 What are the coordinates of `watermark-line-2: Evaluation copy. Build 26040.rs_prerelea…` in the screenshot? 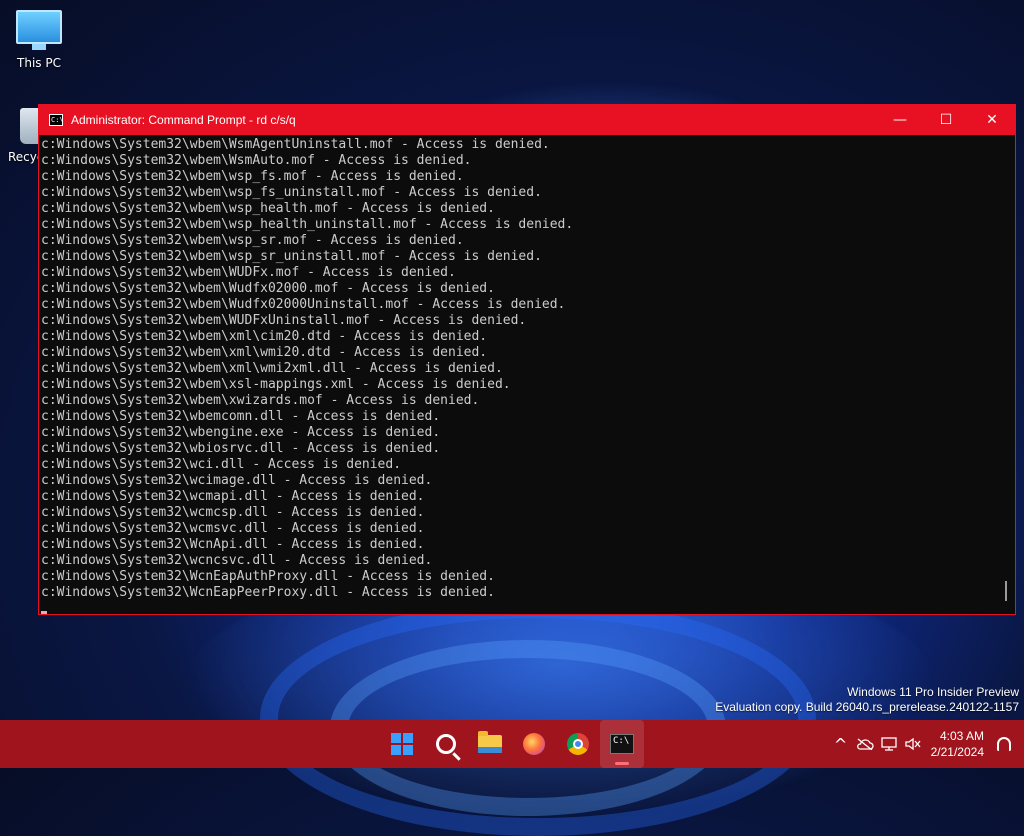 It's located at (867, 707).